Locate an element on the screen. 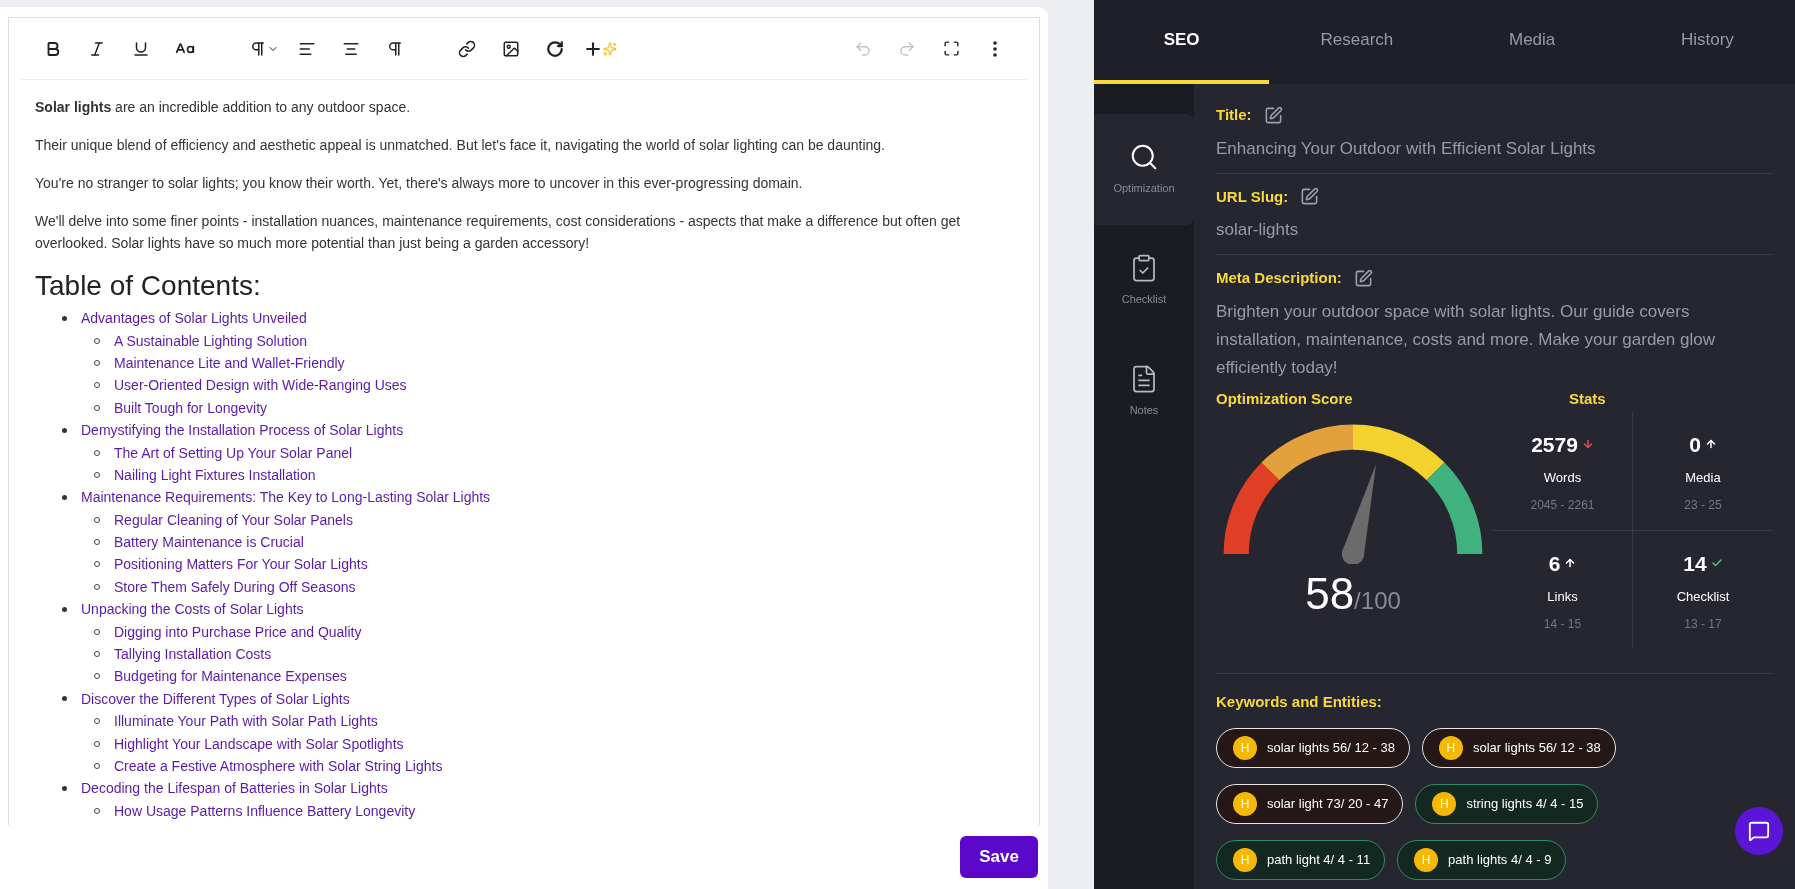  stat-label: Checklist is located at coordinates (1703, 597).